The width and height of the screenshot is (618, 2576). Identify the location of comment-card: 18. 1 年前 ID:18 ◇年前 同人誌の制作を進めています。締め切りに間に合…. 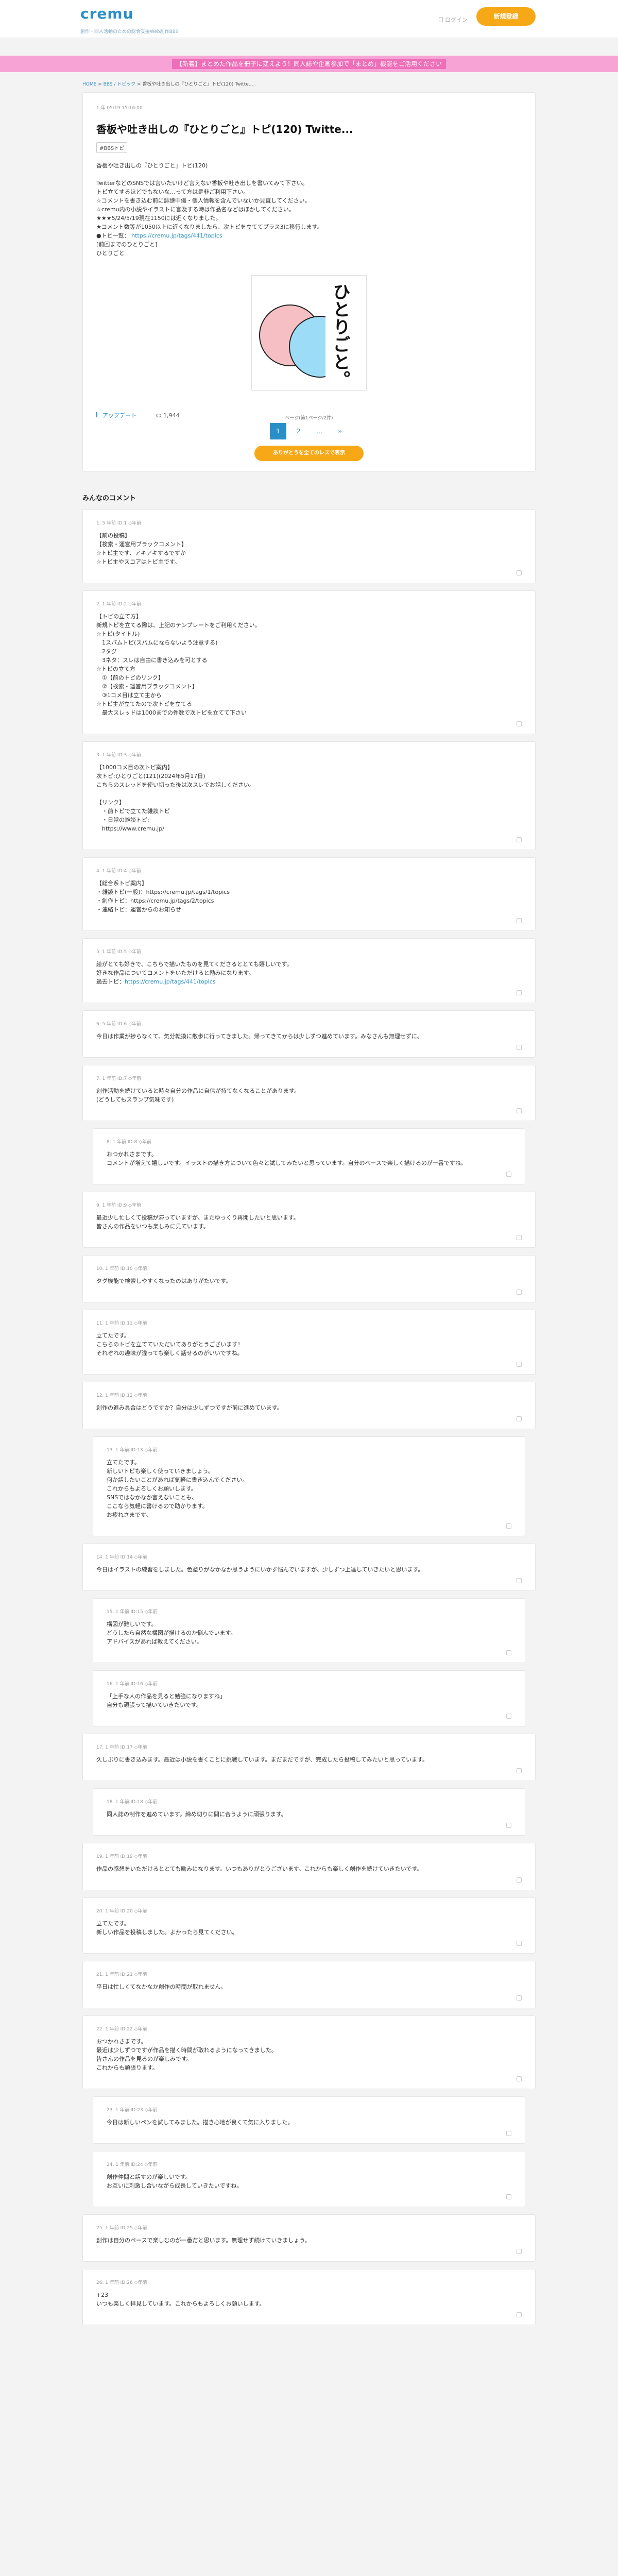
(309, 1812).